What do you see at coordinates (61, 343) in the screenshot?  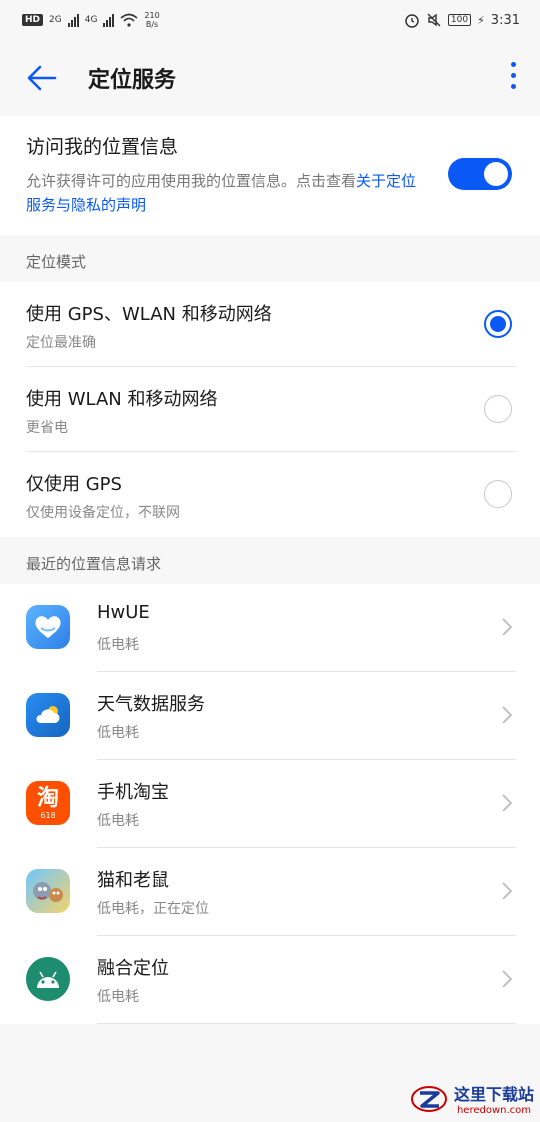 I see `mode-option-subtitle: 定位最准确` at bounding box center [61, 343].